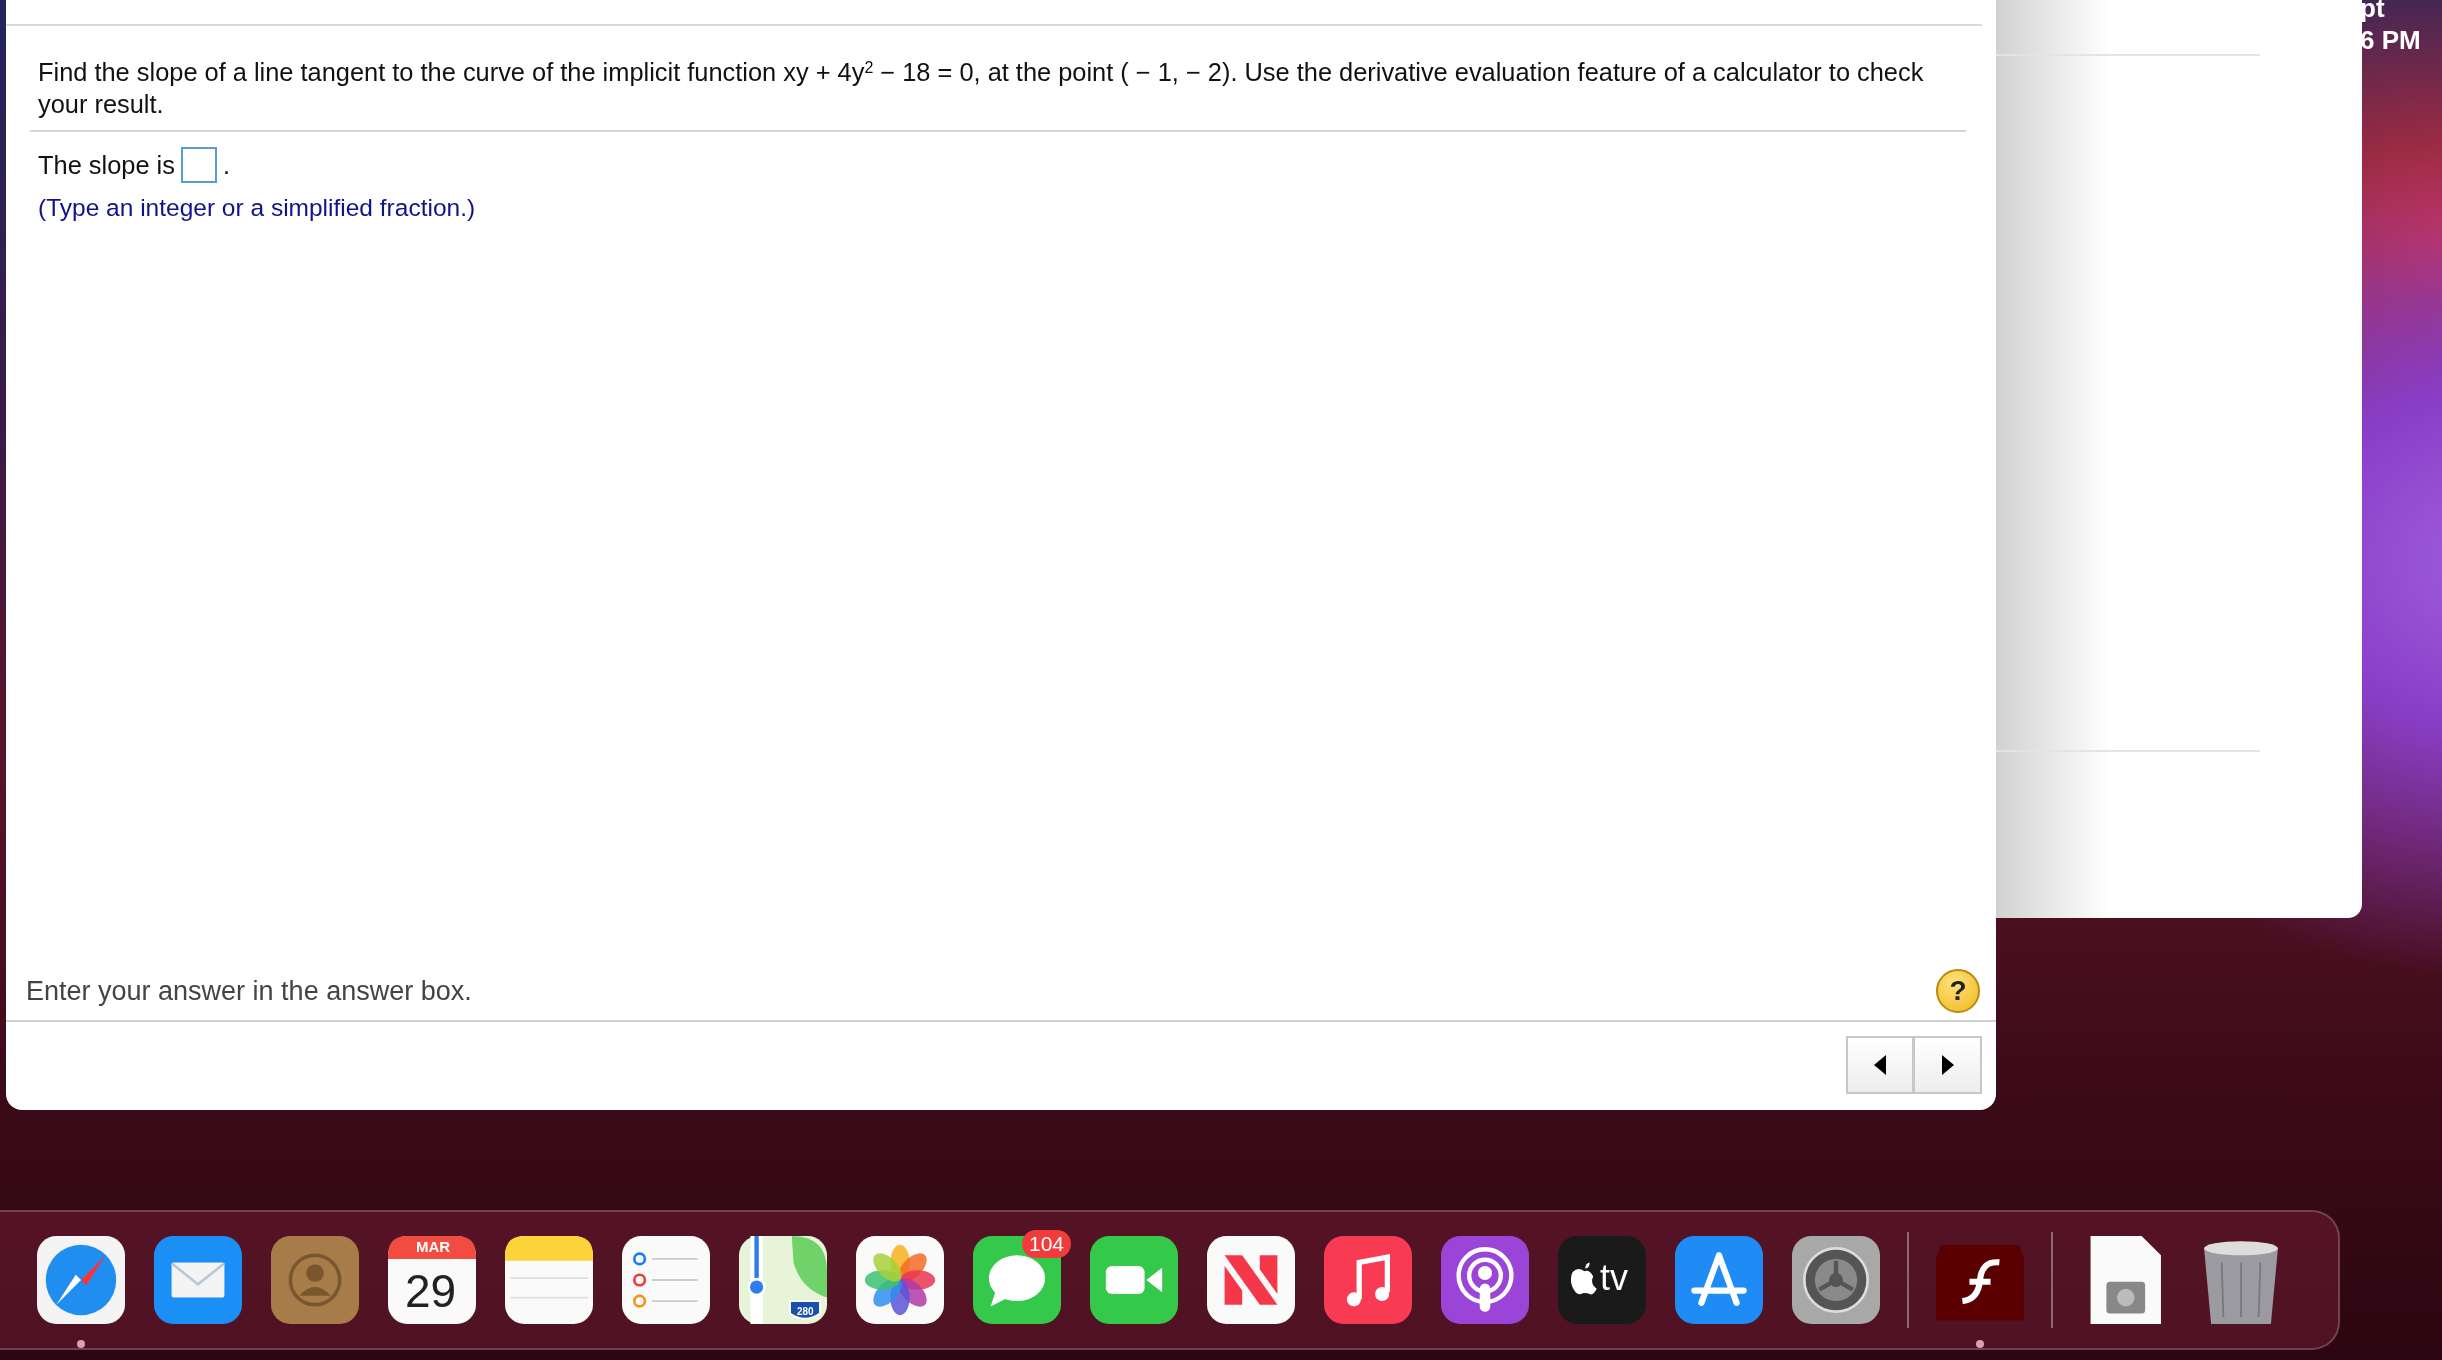 The width and height of the screenshot is (2442, 1360). What do you see at coordinates (257, 208) in the screenshot?
I see `hint-text: (Type an integer or a simplified fraction.)` at bounding box center [257, 208].